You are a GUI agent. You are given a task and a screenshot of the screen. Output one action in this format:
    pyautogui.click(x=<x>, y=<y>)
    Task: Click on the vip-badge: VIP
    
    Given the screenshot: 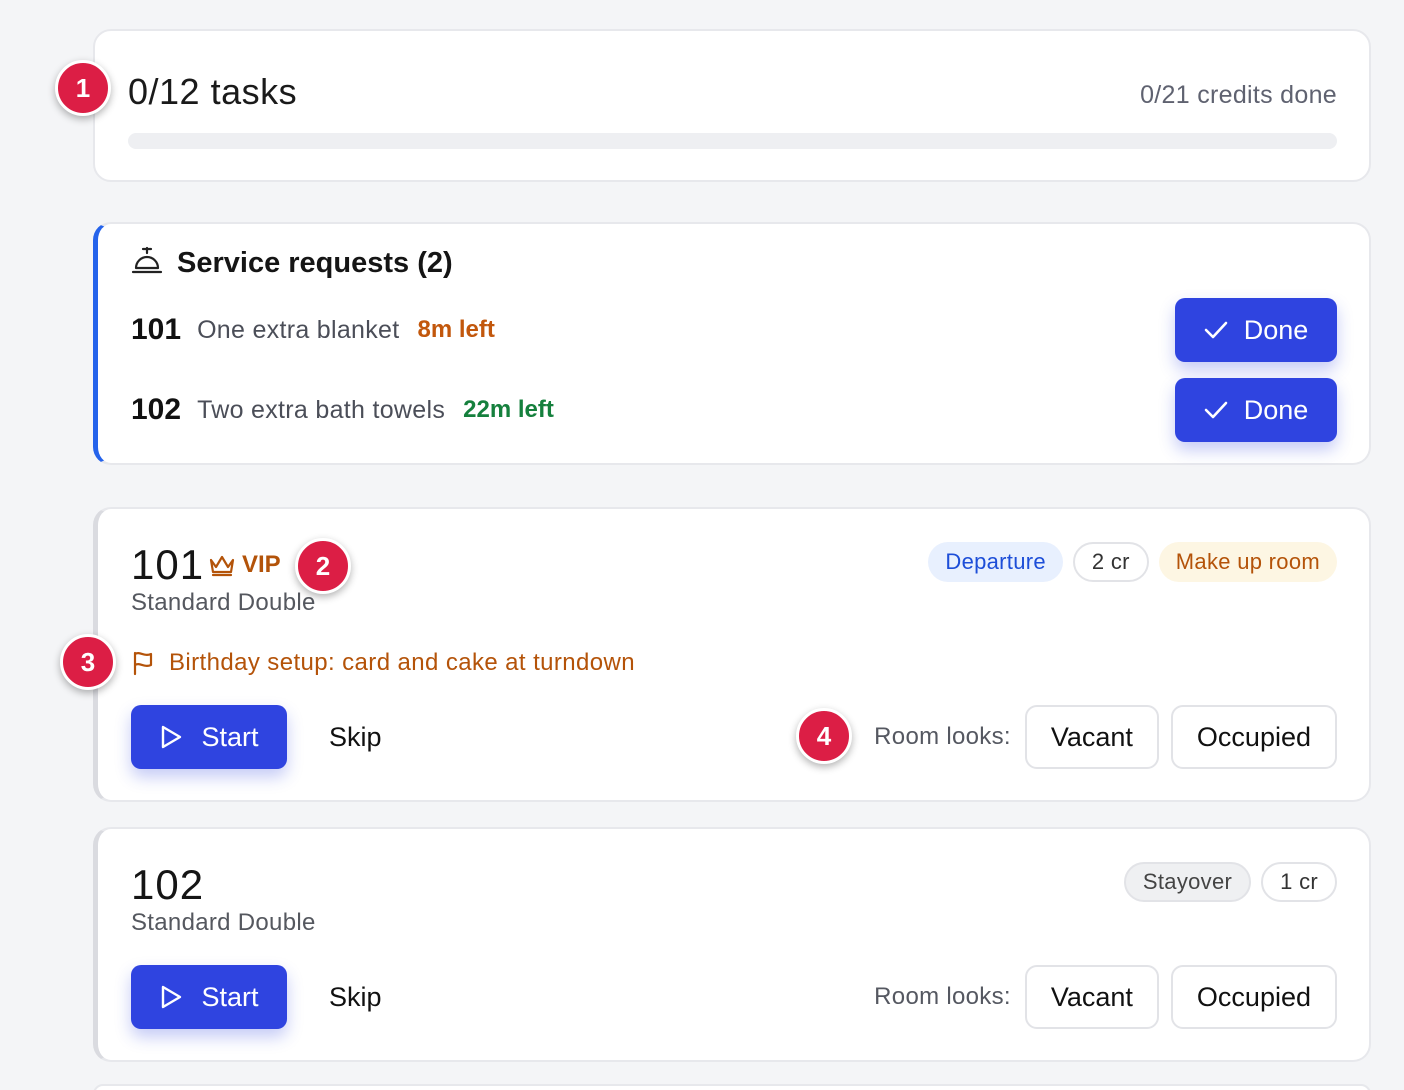 What is the action you would take?
    pyautogui.click(x=244, y=565)
    